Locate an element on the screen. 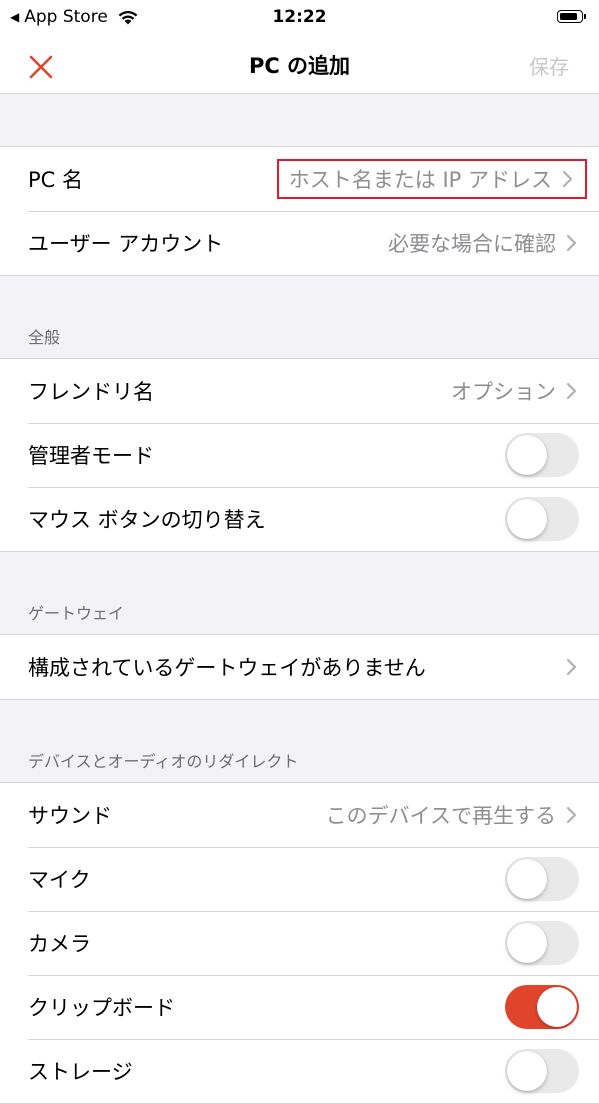 The width and height of the screenshot is (599, 1104). pc-name-row: PC 名 ホスト名または IP アドレス is located at coordinates (299, 179).